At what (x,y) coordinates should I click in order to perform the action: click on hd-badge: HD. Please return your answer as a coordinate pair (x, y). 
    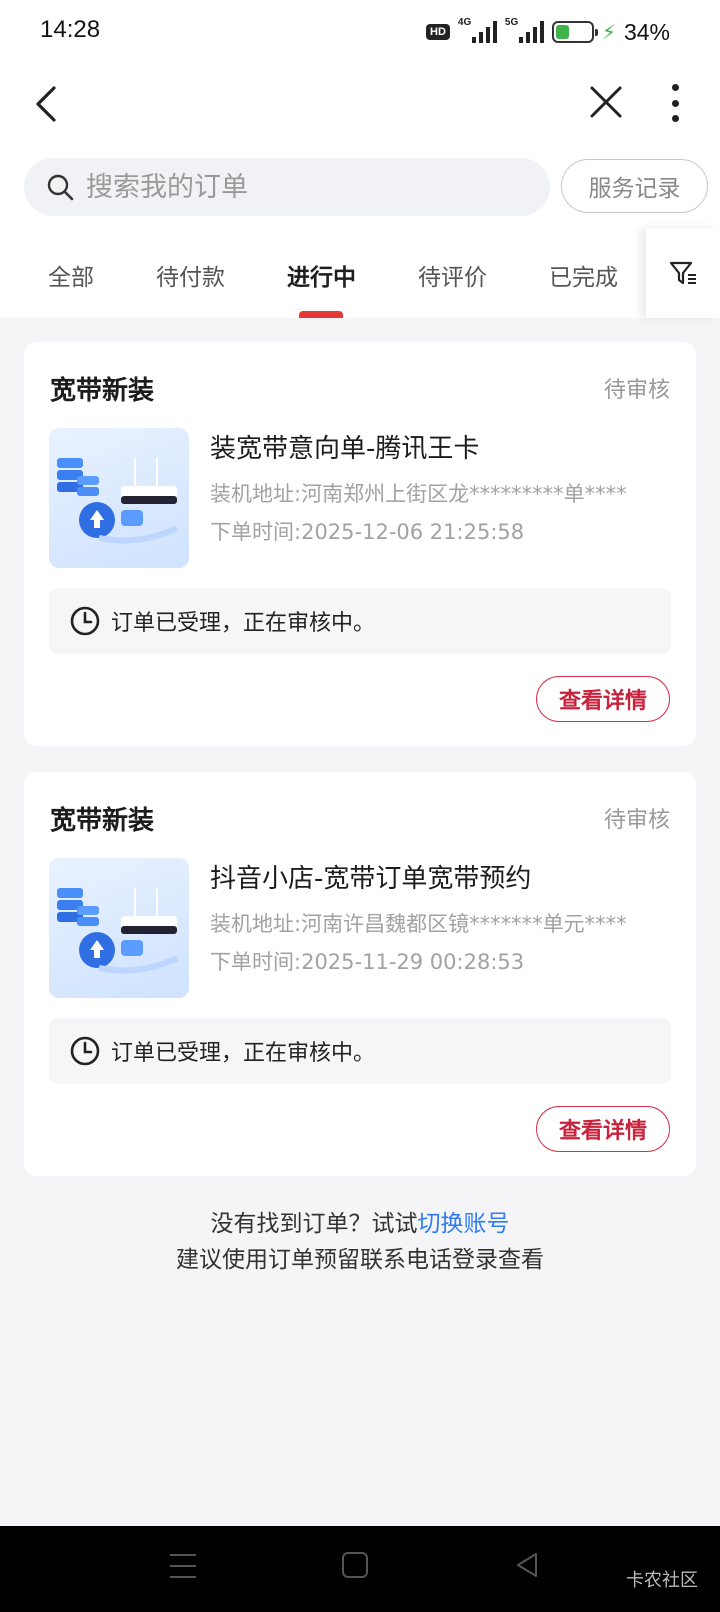
    Looking at the image, I should click on (438, 32).